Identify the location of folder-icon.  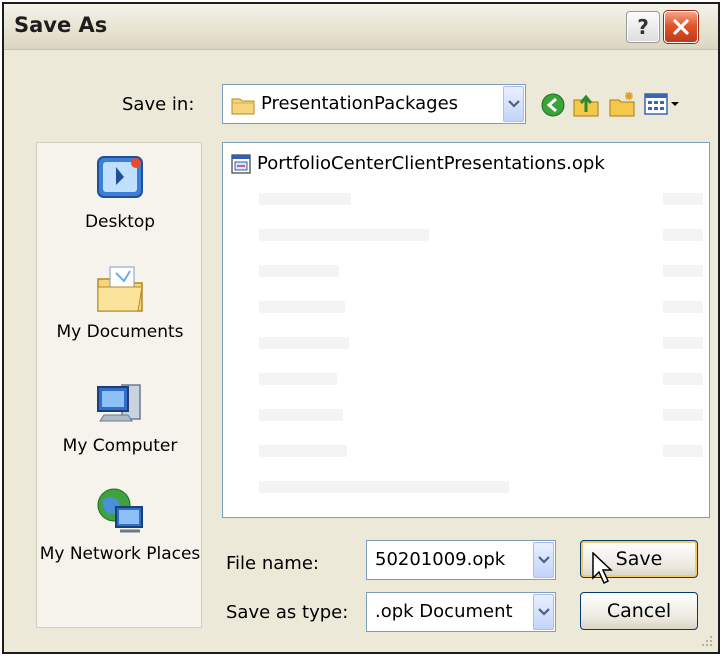
(243, 106).